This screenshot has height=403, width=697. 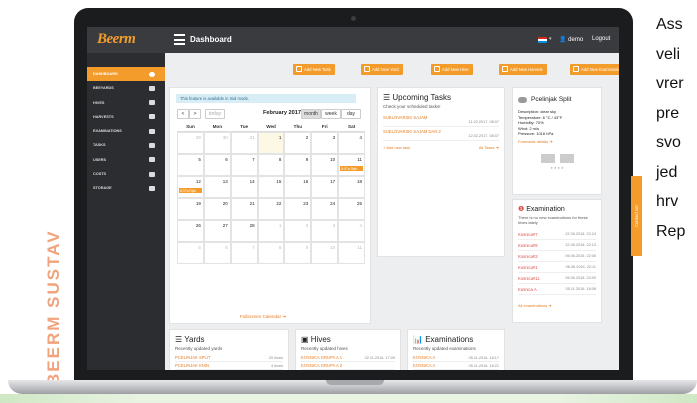 I want to click on logout-link: Logout, so click(x=601, y=39).